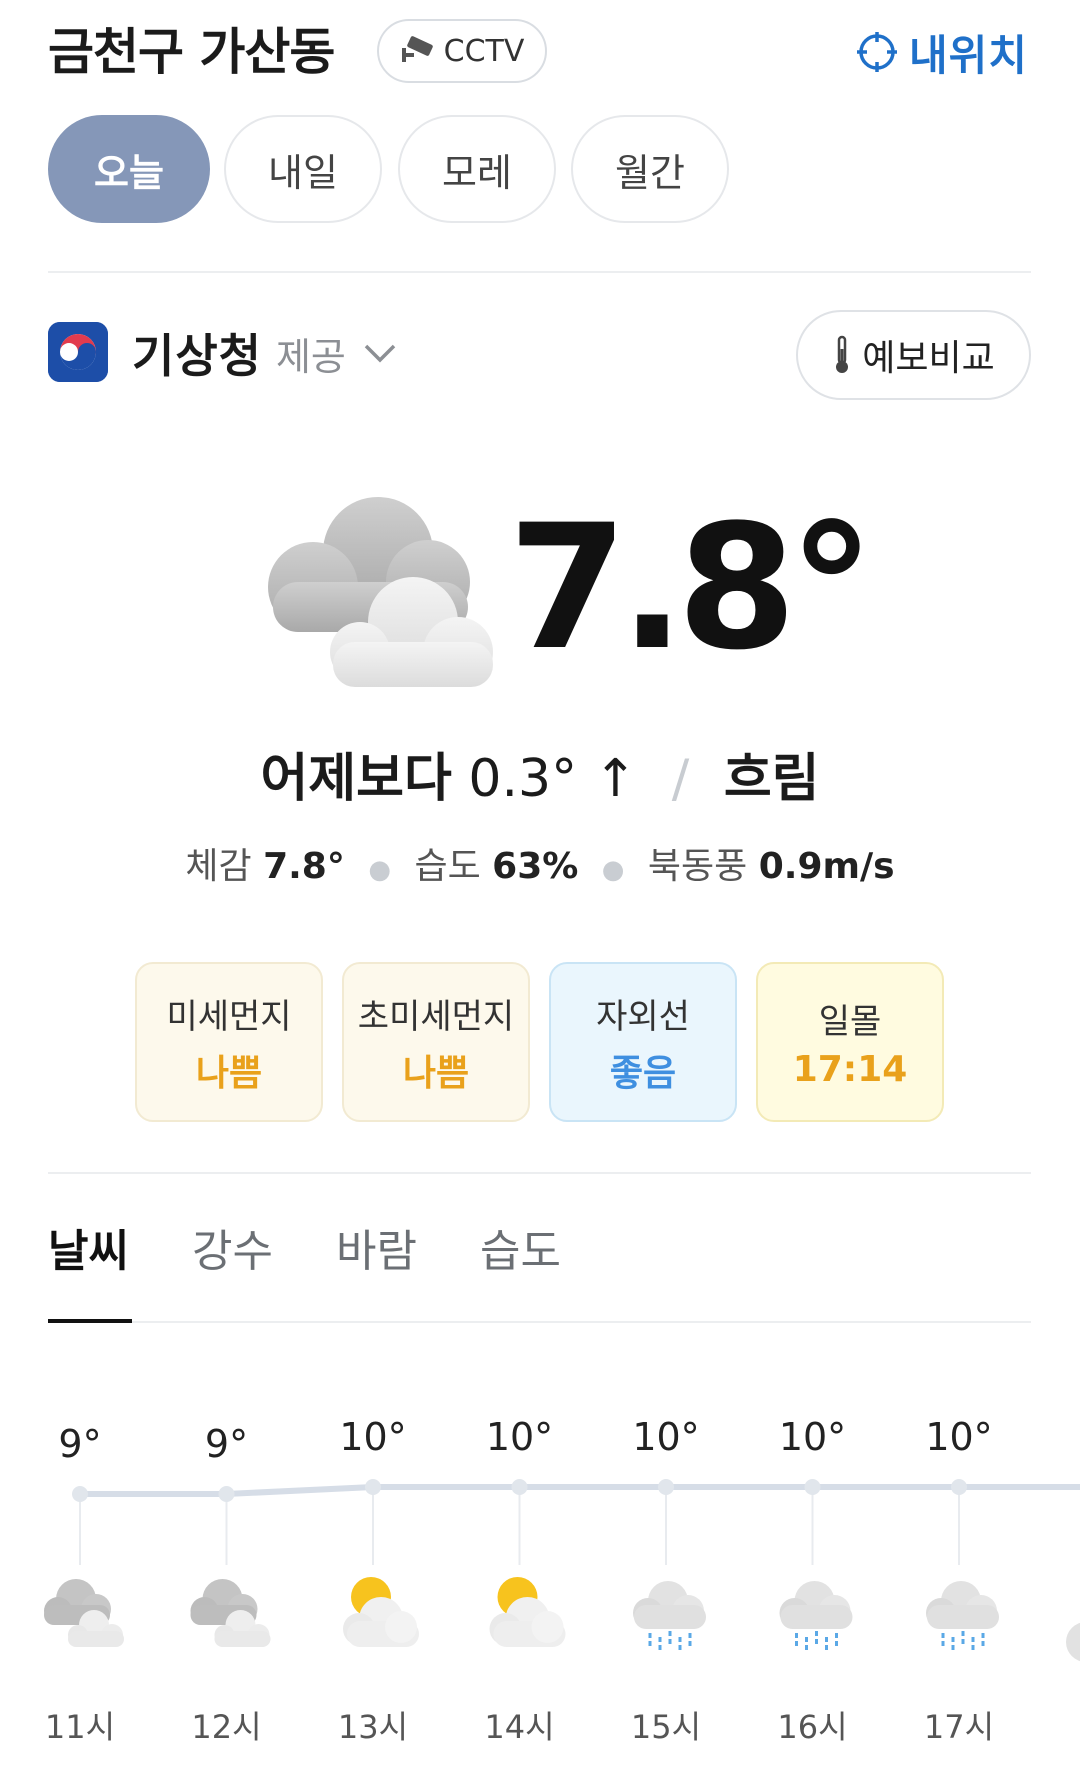  What do you see at coordinates (436, 1016) in the screenshot?
I see `card-label: 초미세먼지` at bounding box center [436, 1016].